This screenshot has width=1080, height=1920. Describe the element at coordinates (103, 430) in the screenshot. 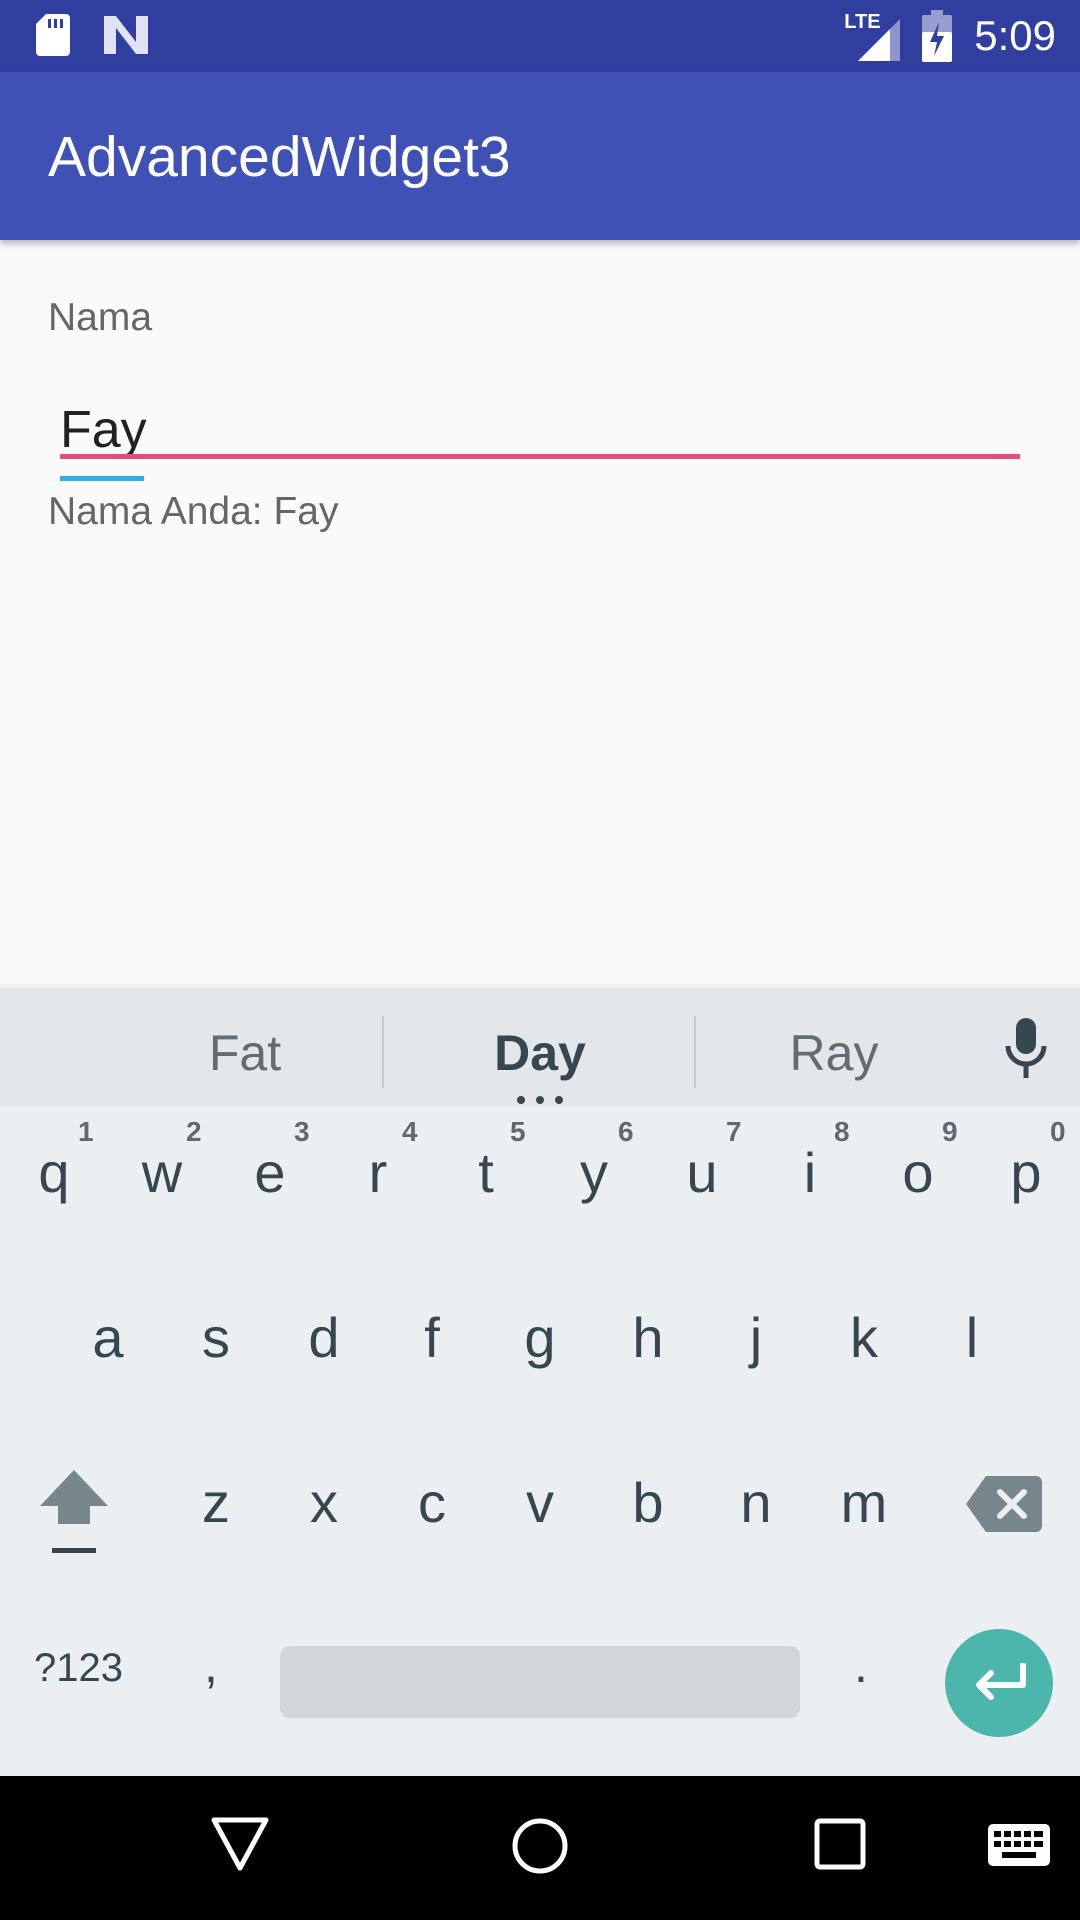

I see `name-input-value: Fay` at that location.